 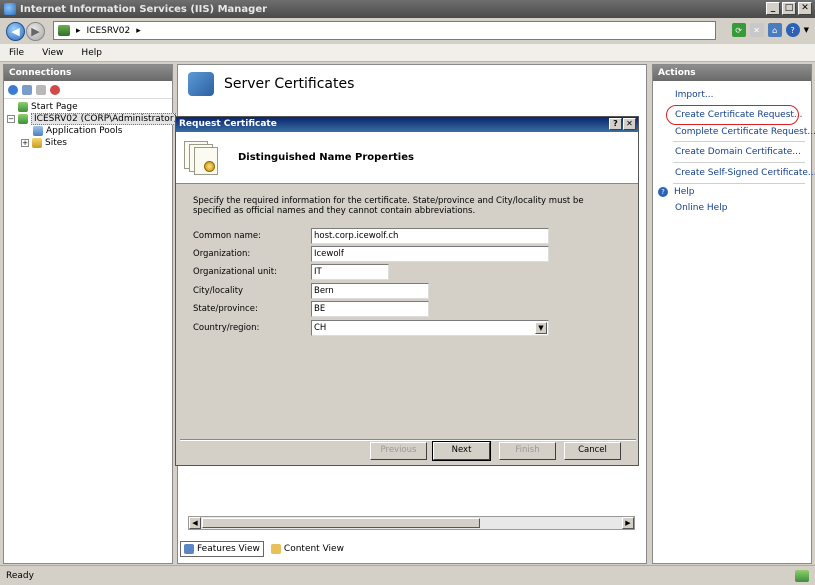 What do you see at coordinates (15, 31) in the screenshot?
I see `back-button: ◀` at bounding box center [15, 31].